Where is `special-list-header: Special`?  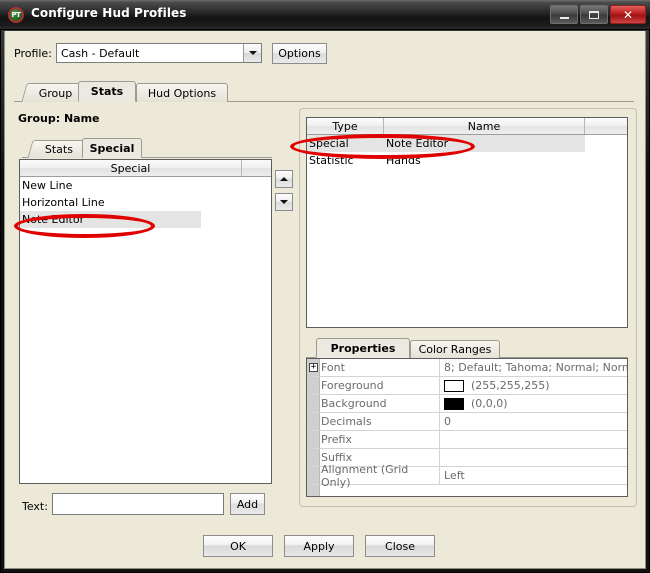 special-list-header: Special is located at coordinates (145, 168).